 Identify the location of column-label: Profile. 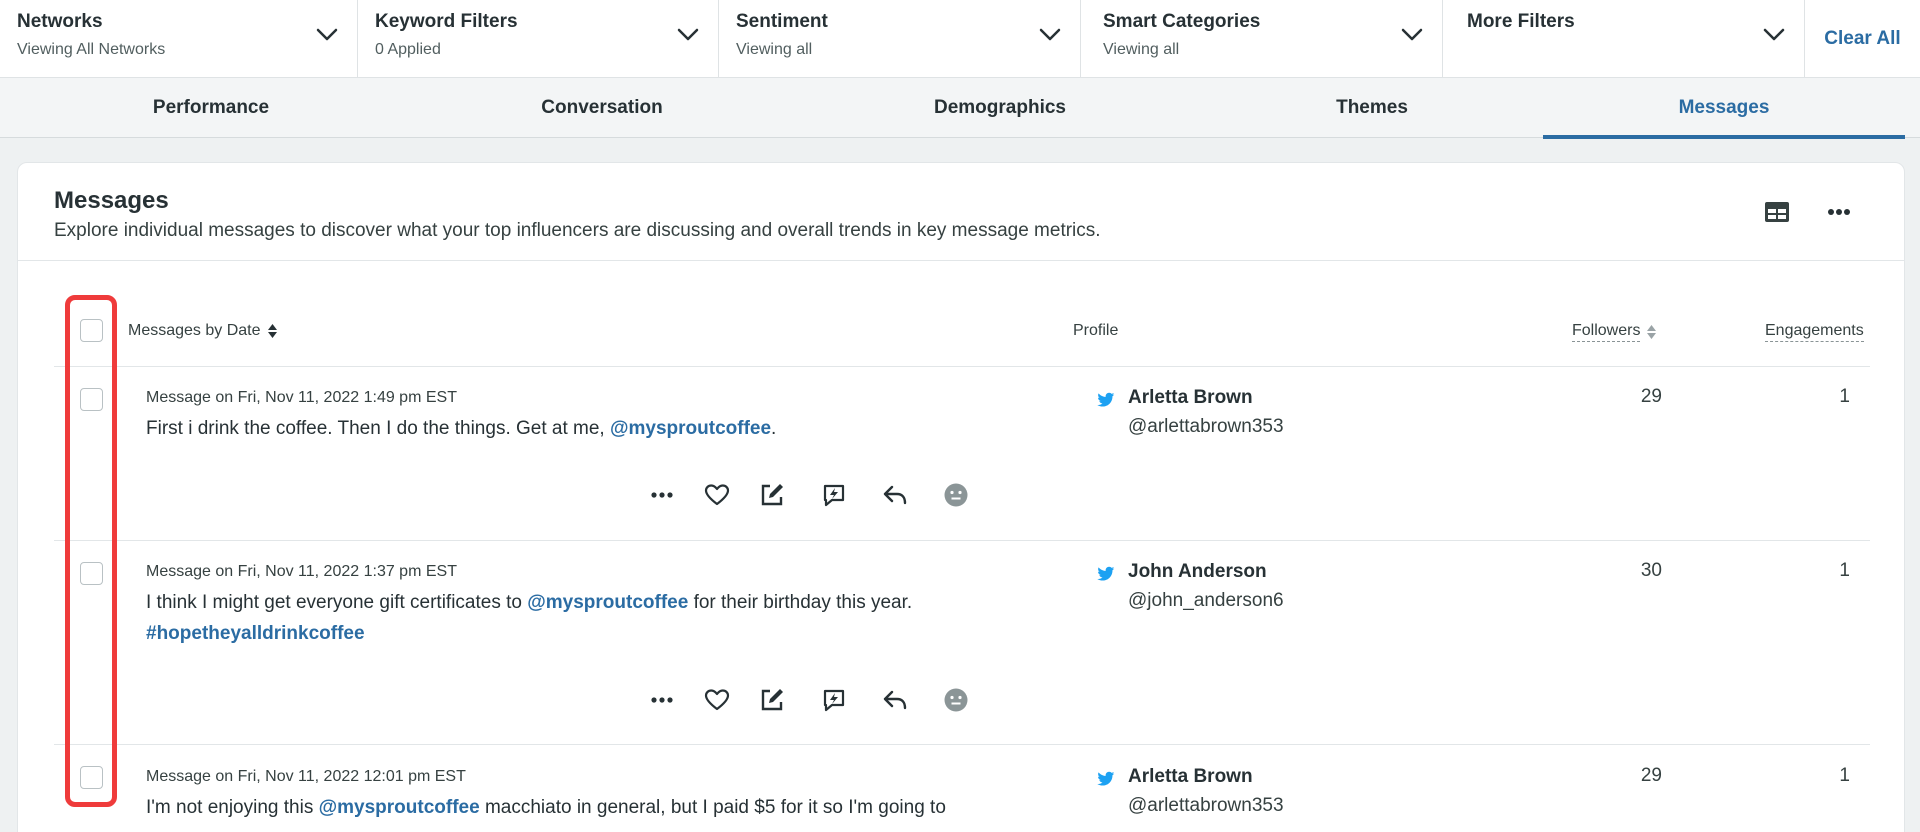
(1096, 330).